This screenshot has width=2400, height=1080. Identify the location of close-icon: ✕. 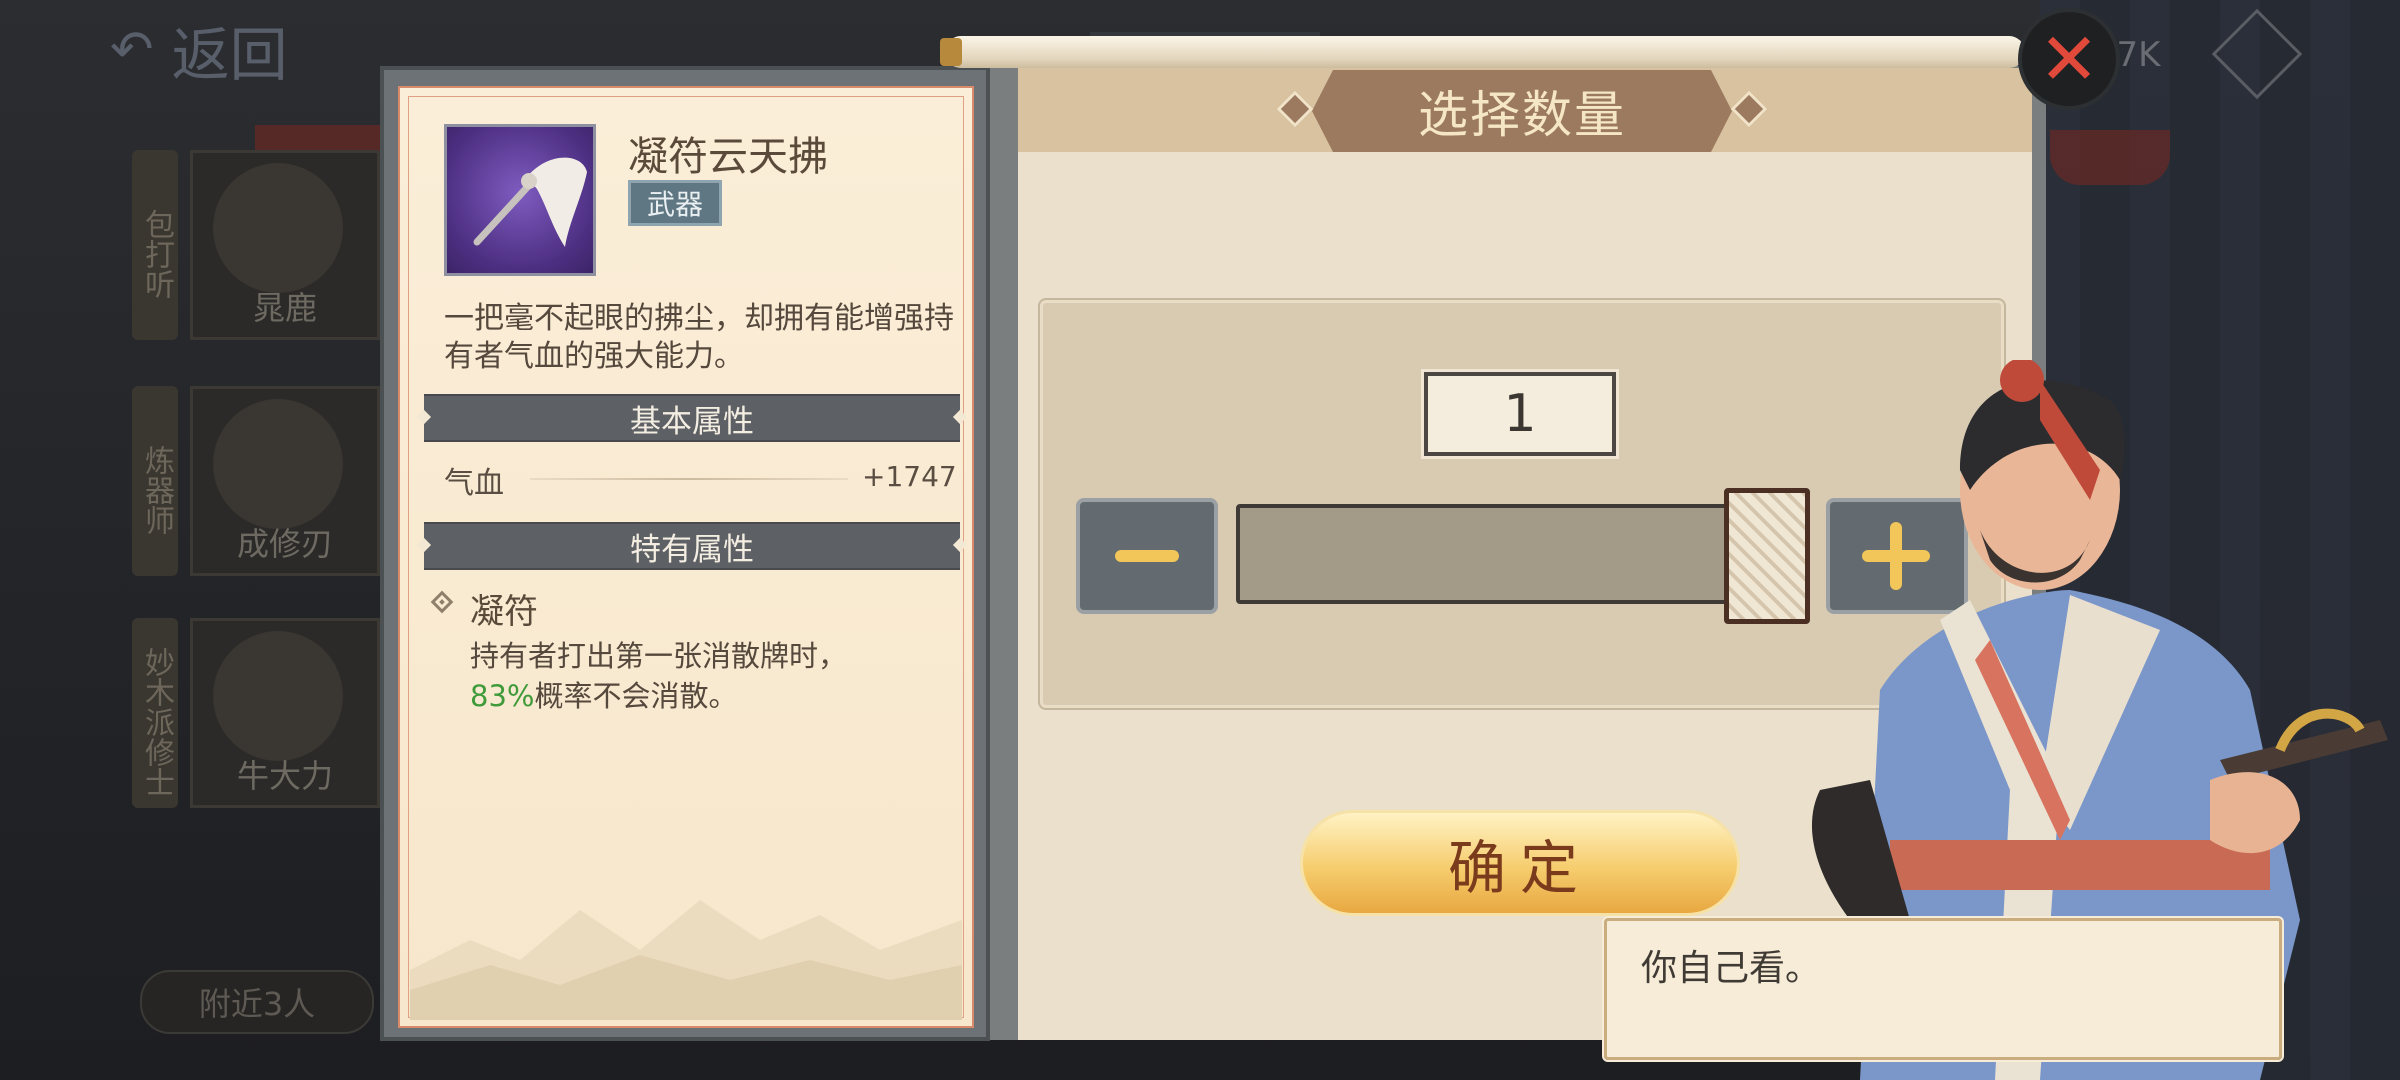
(2069, 59).